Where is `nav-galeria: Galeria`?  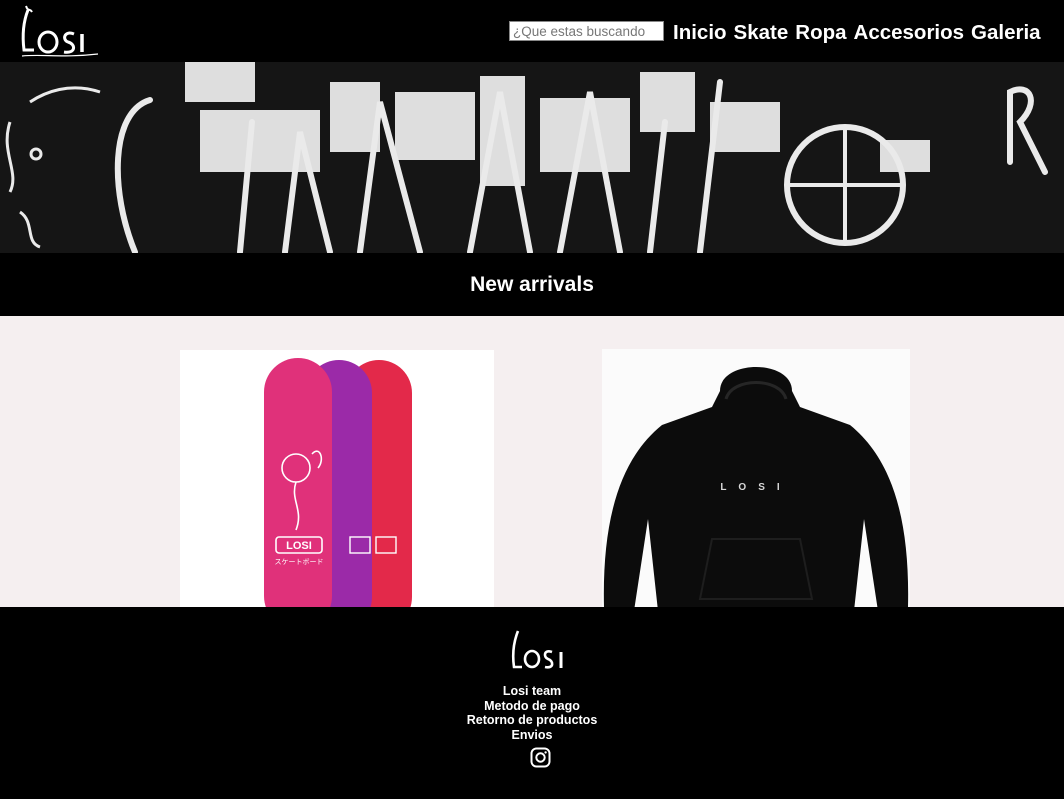
nav-galeria: Galeria is located at coordinates (1006, 33).